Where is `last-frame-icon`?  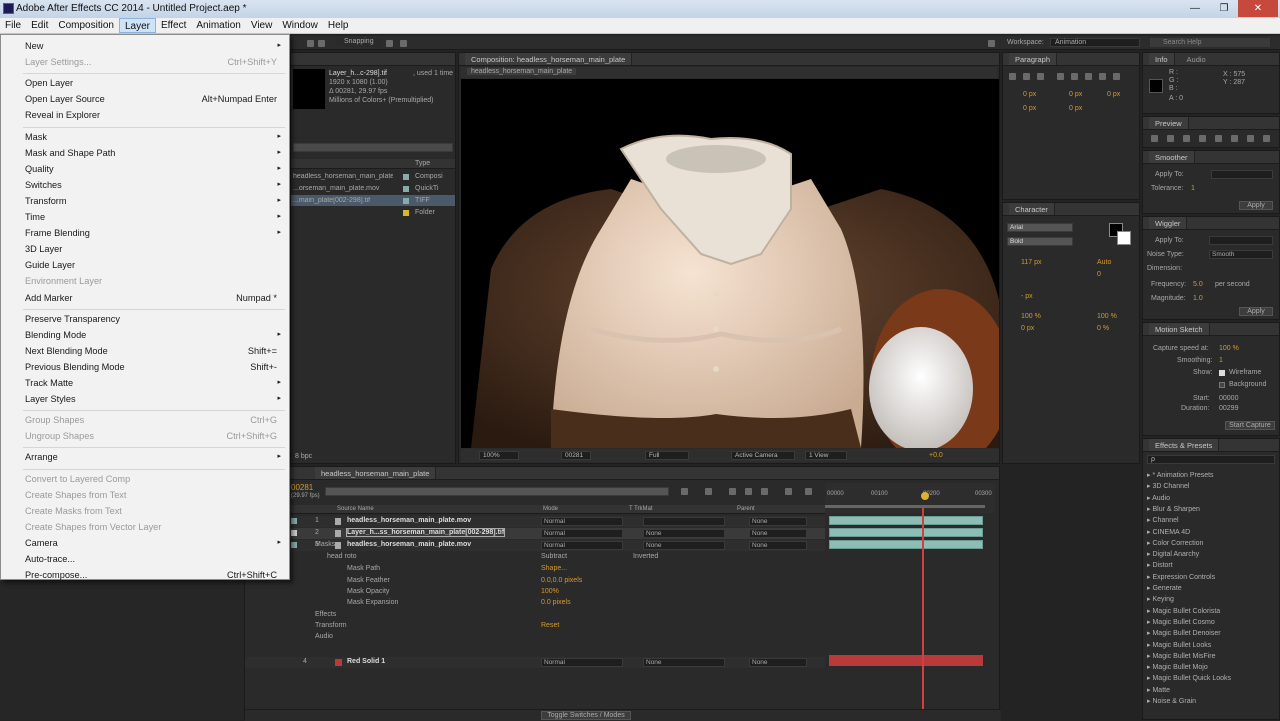 last-frame-icon is located at coordinates (1218, 138).